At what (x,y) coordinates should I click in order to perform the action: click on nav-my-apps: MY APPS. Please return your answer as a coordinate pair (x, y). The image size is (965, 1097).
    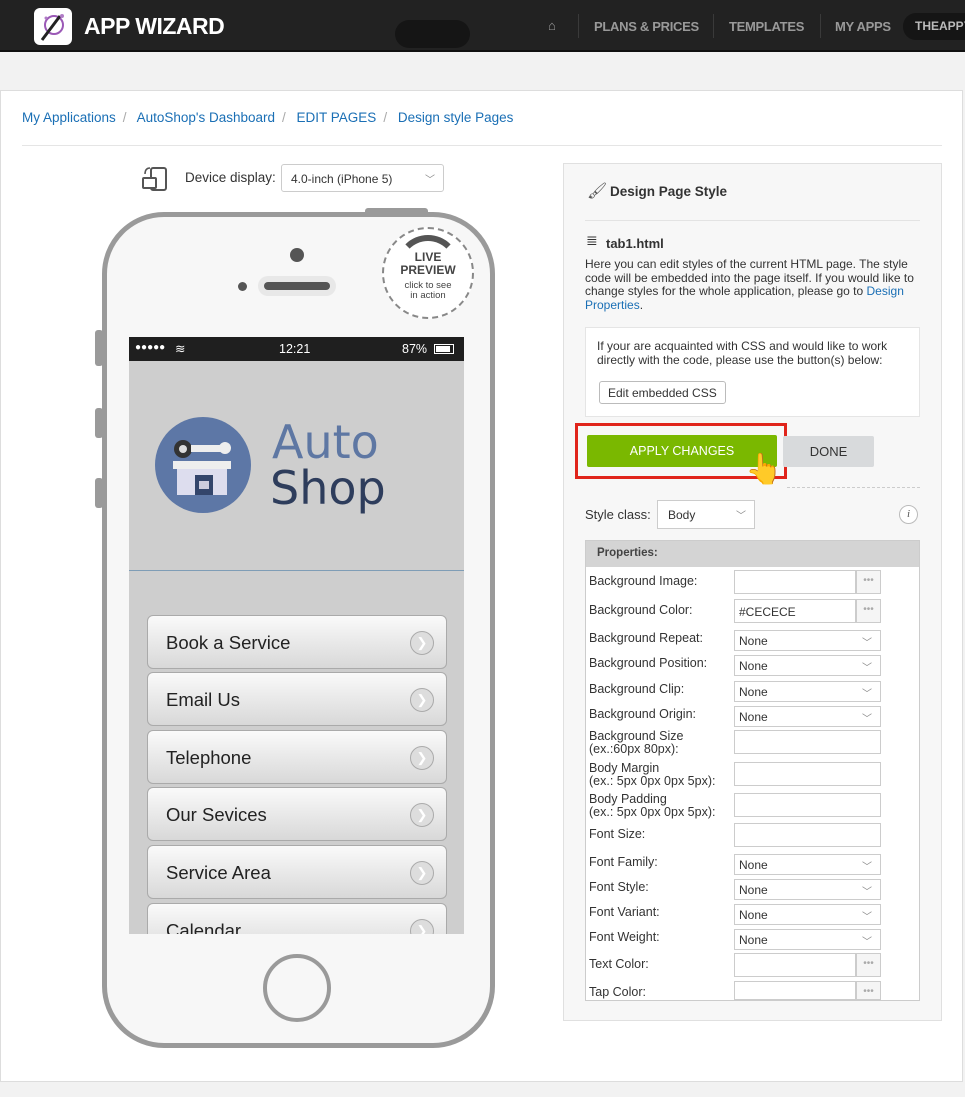
    Looking at the image, I should click on (863, 26).